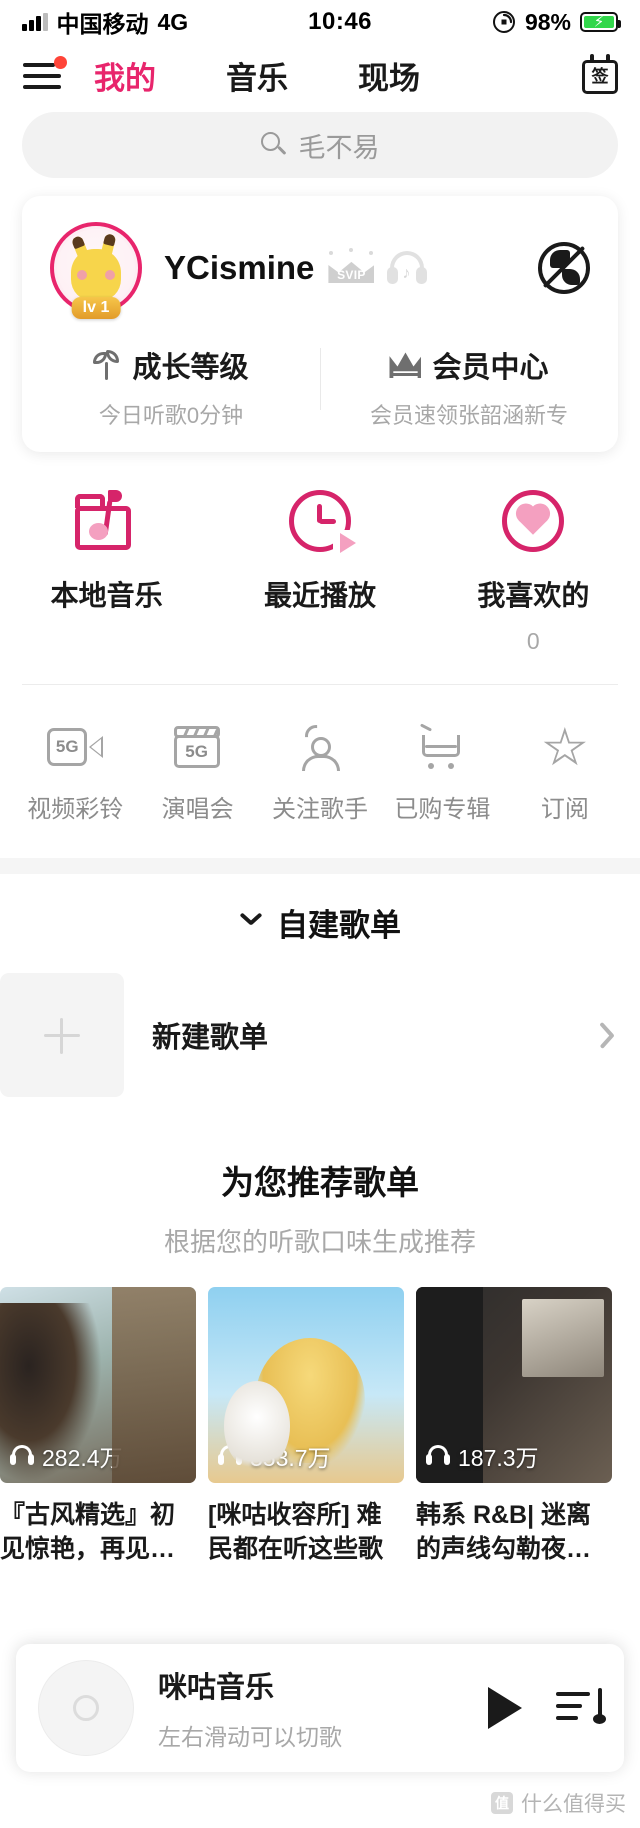  Describe the element at coordinates (96, 270) in the screenshot. I see `pikachu-avatar: lv 1` at that location.